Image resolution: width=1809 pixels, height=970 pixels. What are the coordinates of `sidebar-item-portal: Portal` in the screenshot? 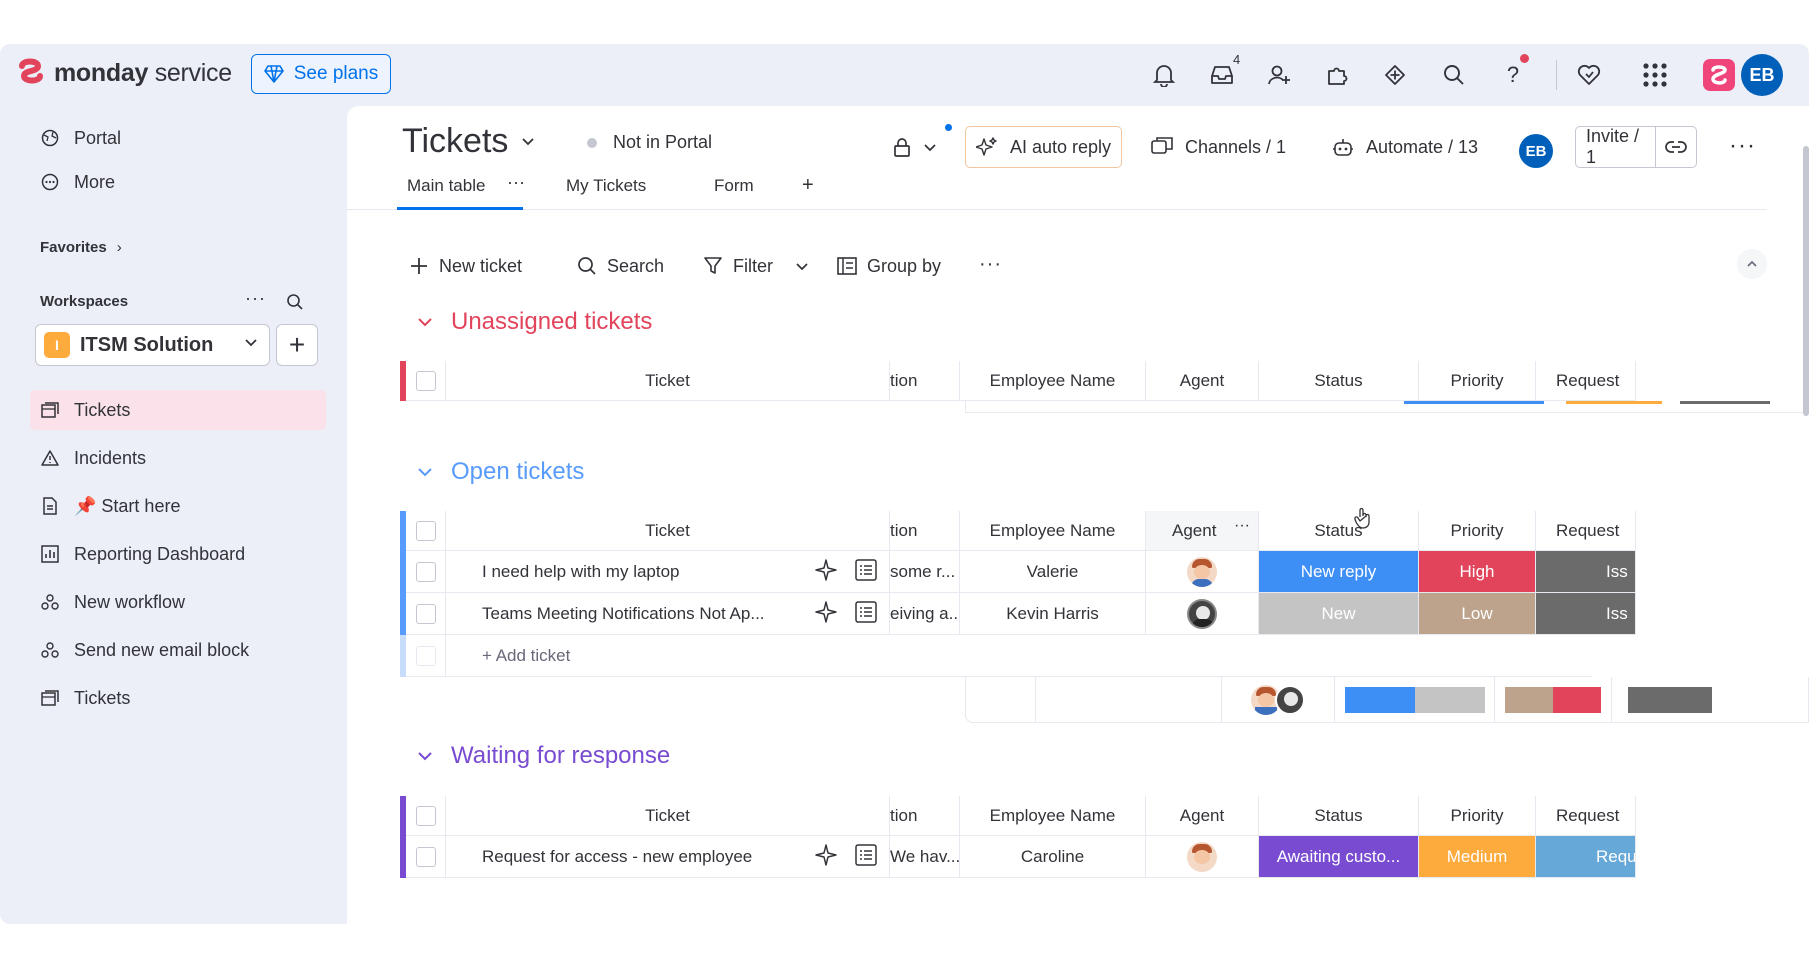 It's located at (80, 138).